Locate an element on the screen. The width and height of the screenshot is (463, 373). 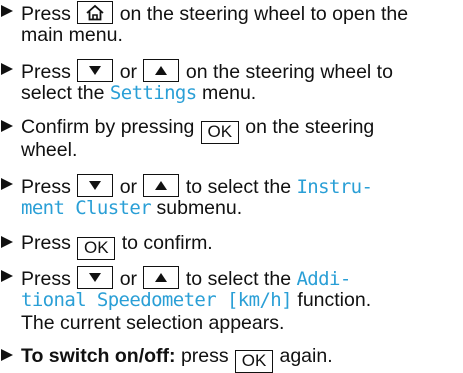
step-text: Confirm by pressing is located at coordinates (108, 127).